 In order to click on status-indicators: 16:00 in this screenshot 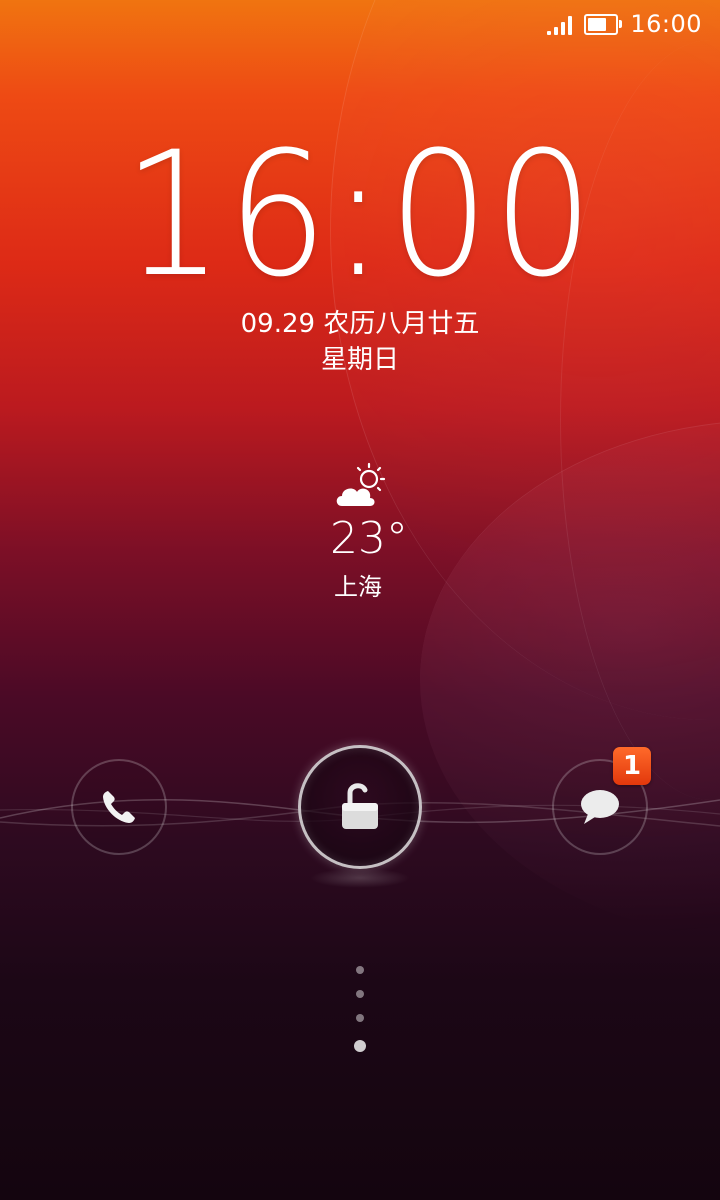, I will do `click(624, 24)`.